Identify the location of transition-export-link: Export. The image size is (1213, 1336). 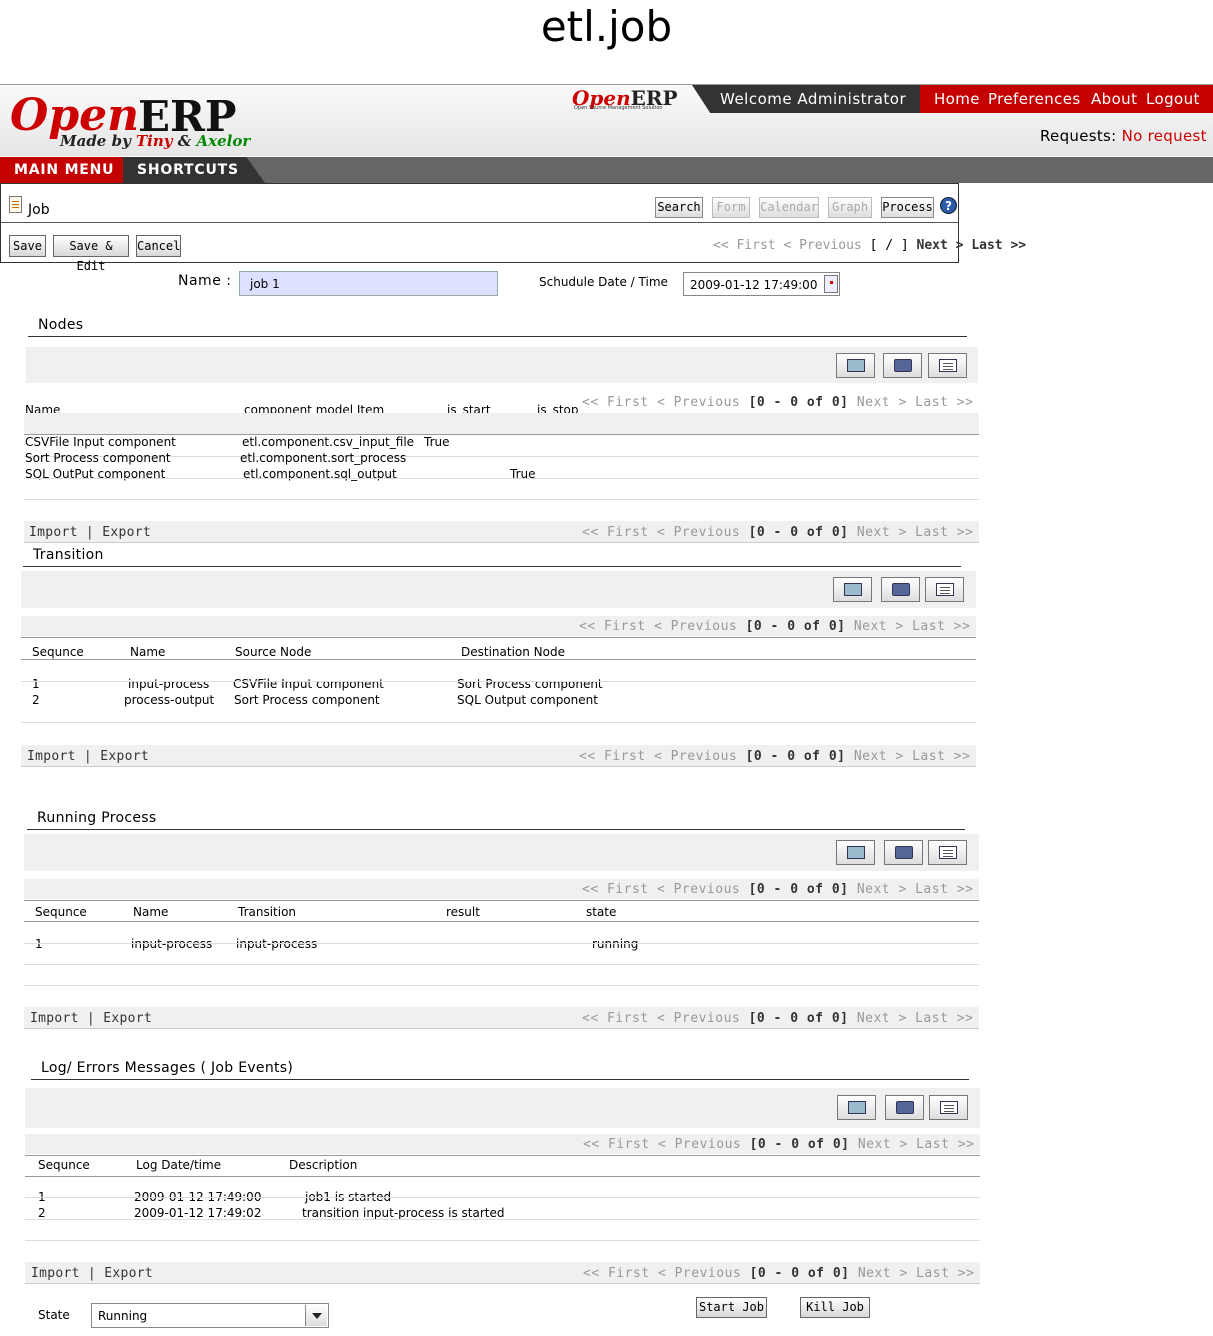
(124, 756).